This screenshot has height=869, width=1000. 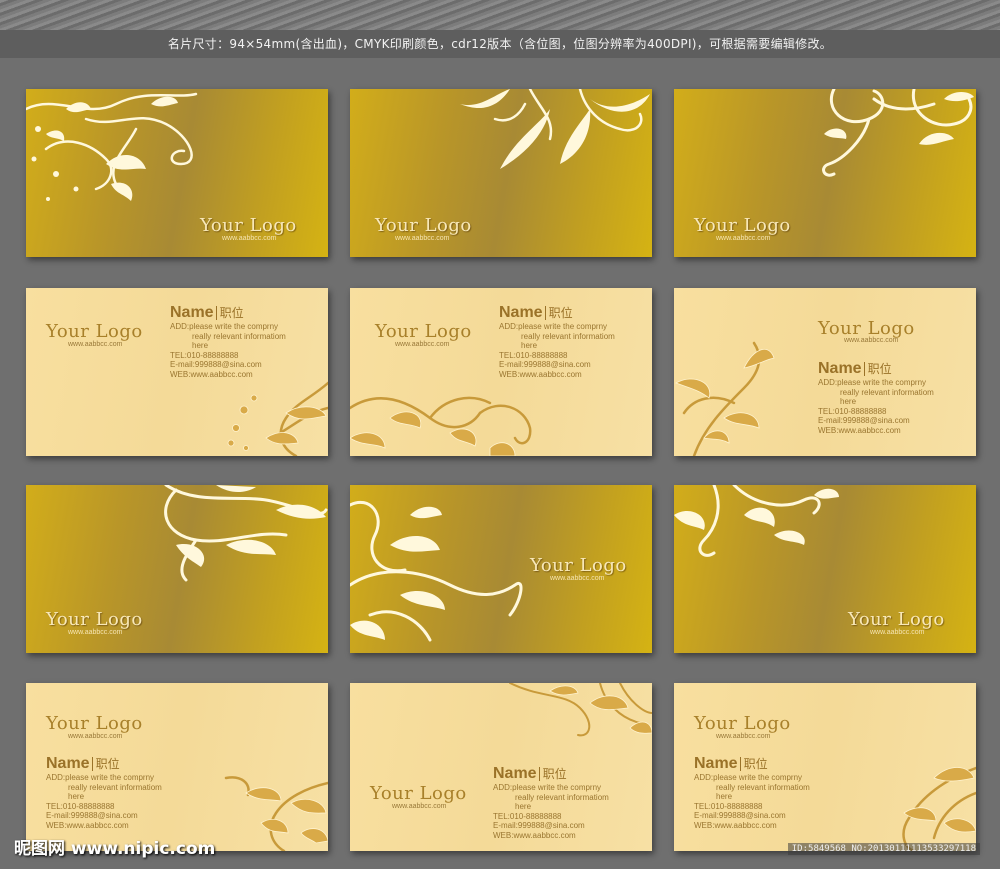 What do you see at coordinates (825, 569) in the screenshot?
I see `card-gold-6: Your Logo www.aabbcc.com` at bounding box center [825, 569].